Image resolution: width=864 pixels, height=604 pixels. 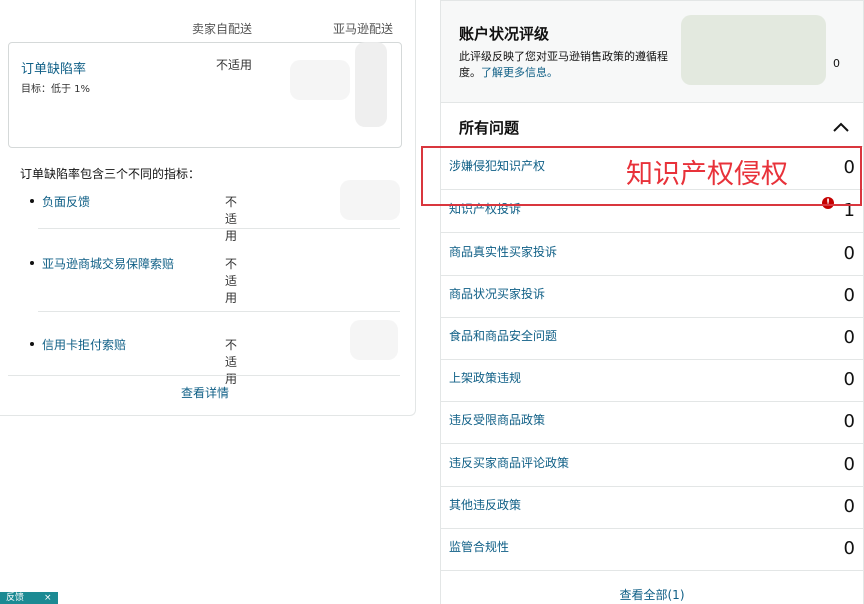 I want to click on order-defect-rate-value: 不适用, so click(x=234, y=65).